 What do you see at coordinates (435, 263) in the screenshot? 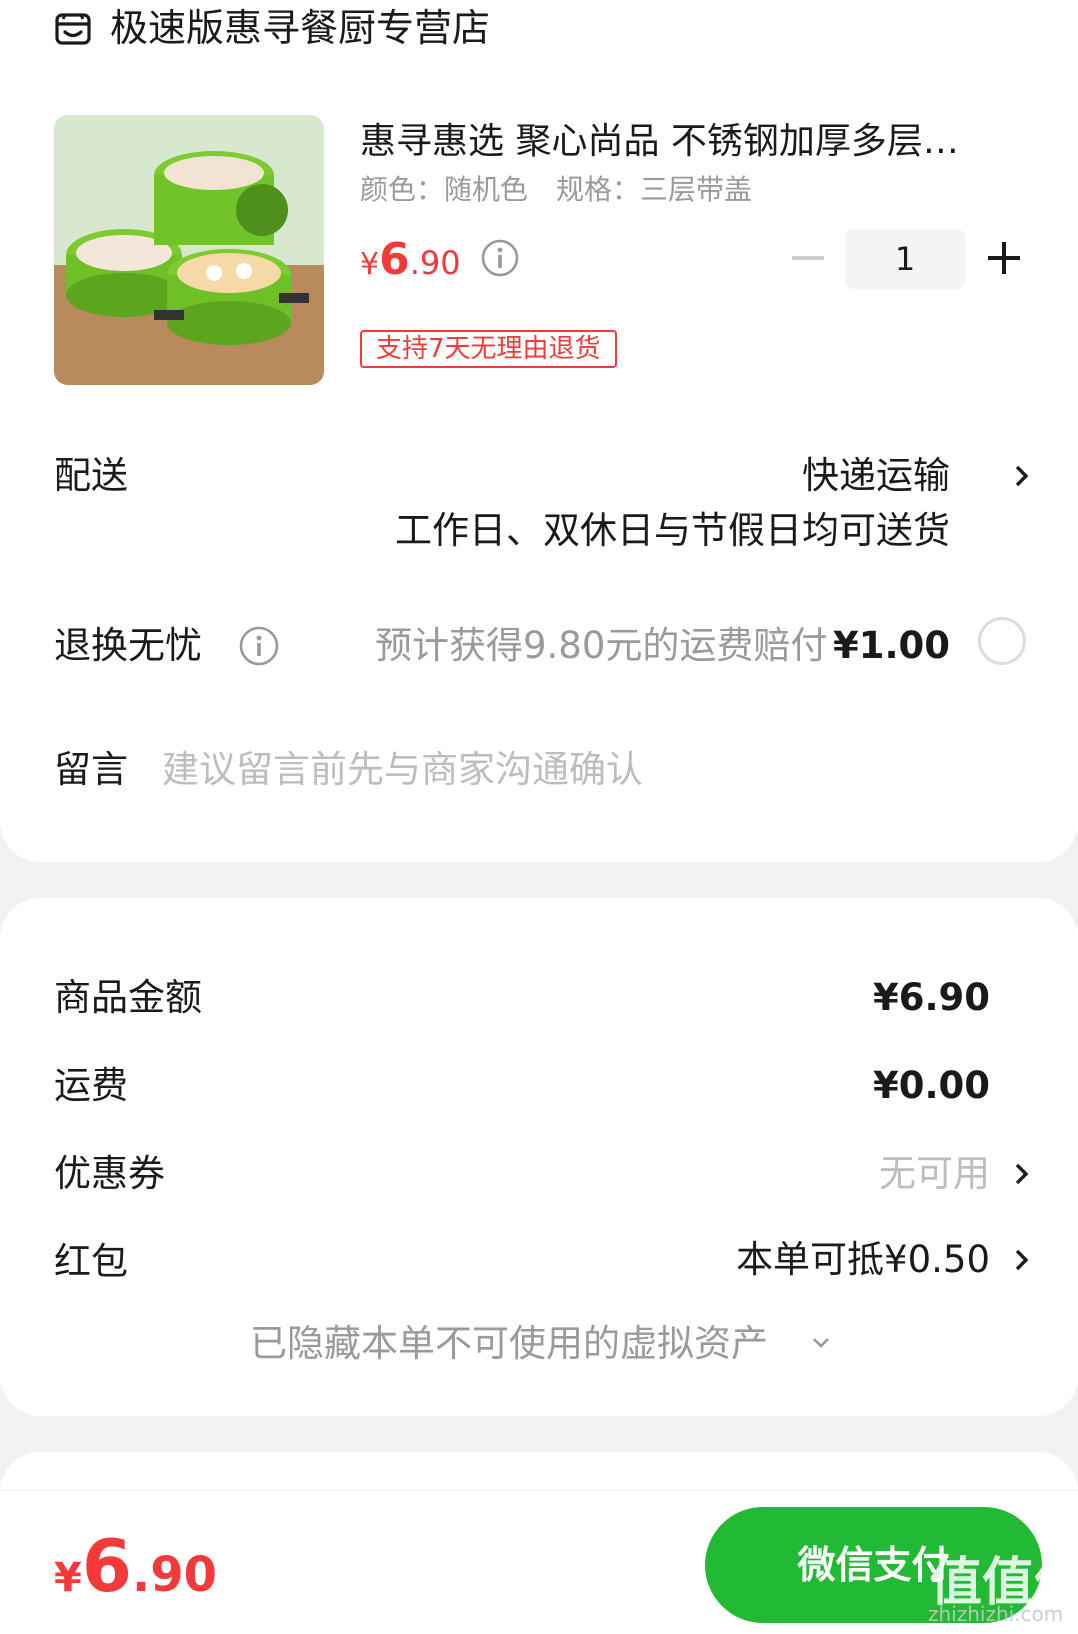
I see `price-decimal: .90` at bounding box center [435, 263].